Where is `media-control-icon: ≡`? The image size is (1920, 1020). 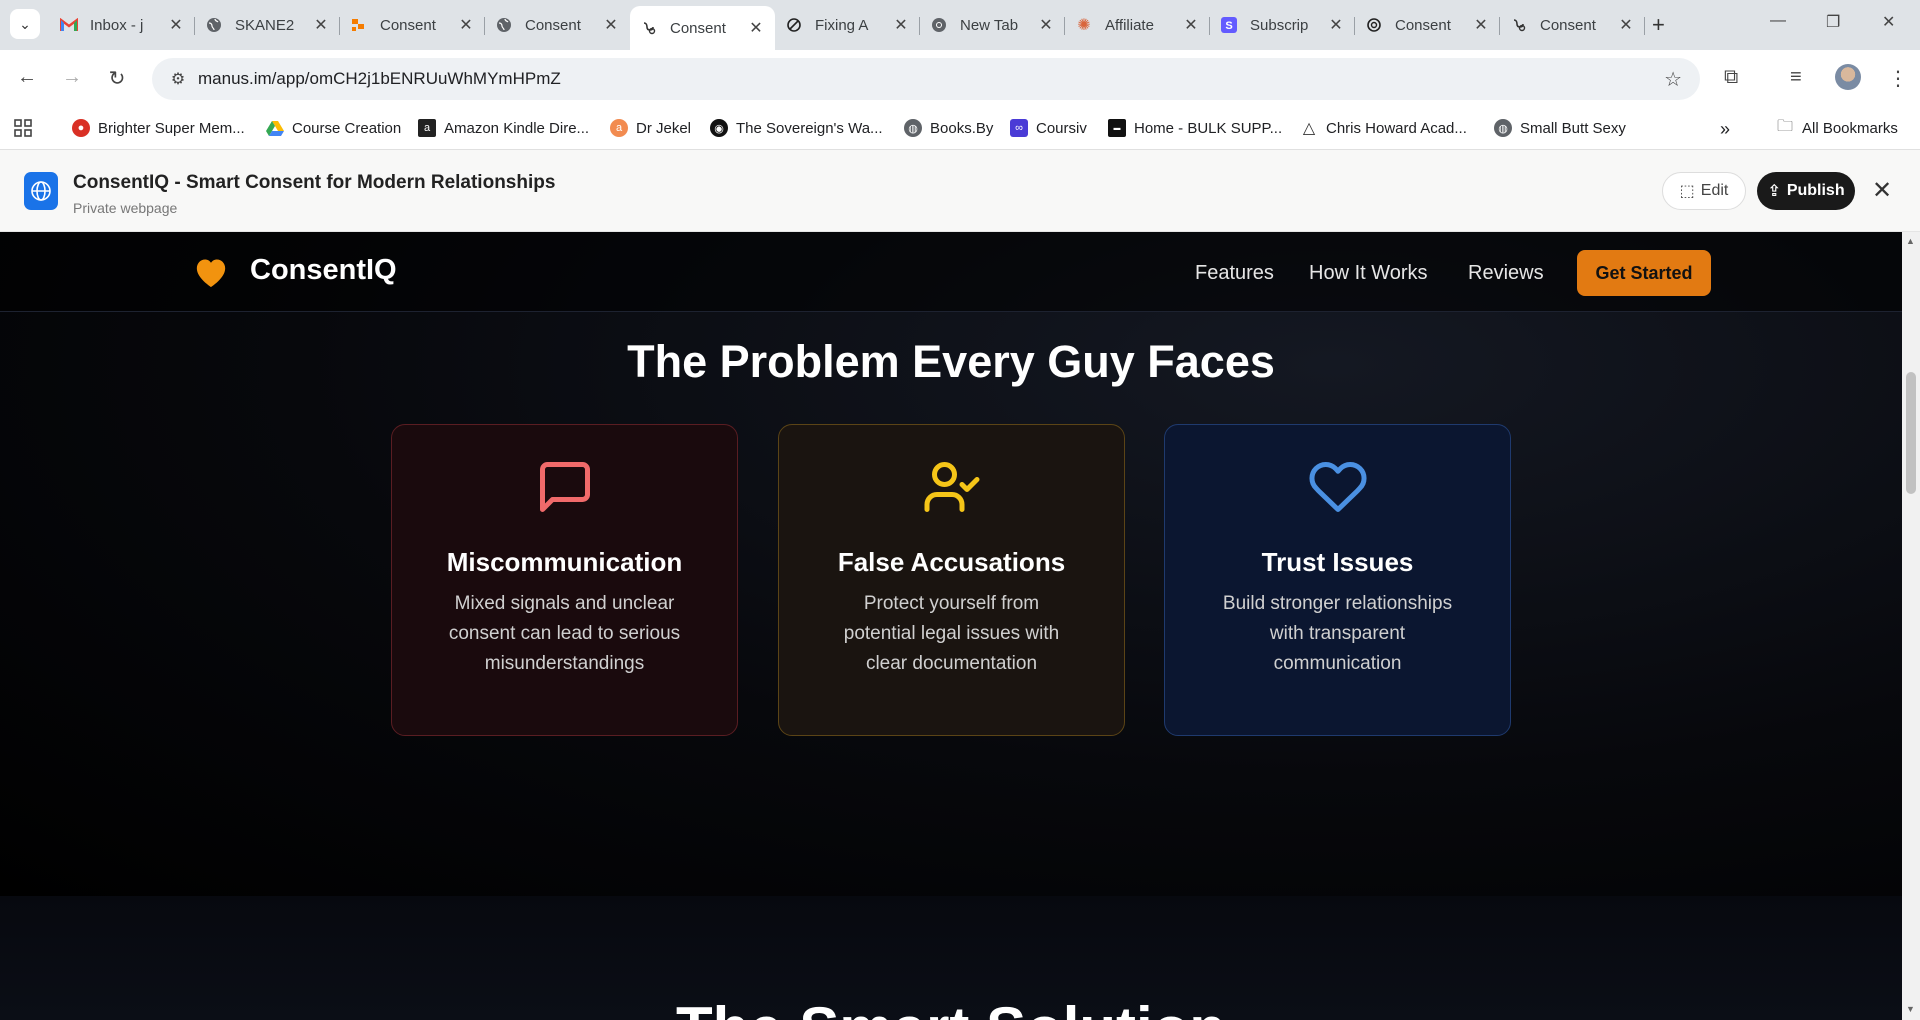
media-control-icon: ≡ is located at coordinates (1796, 77).